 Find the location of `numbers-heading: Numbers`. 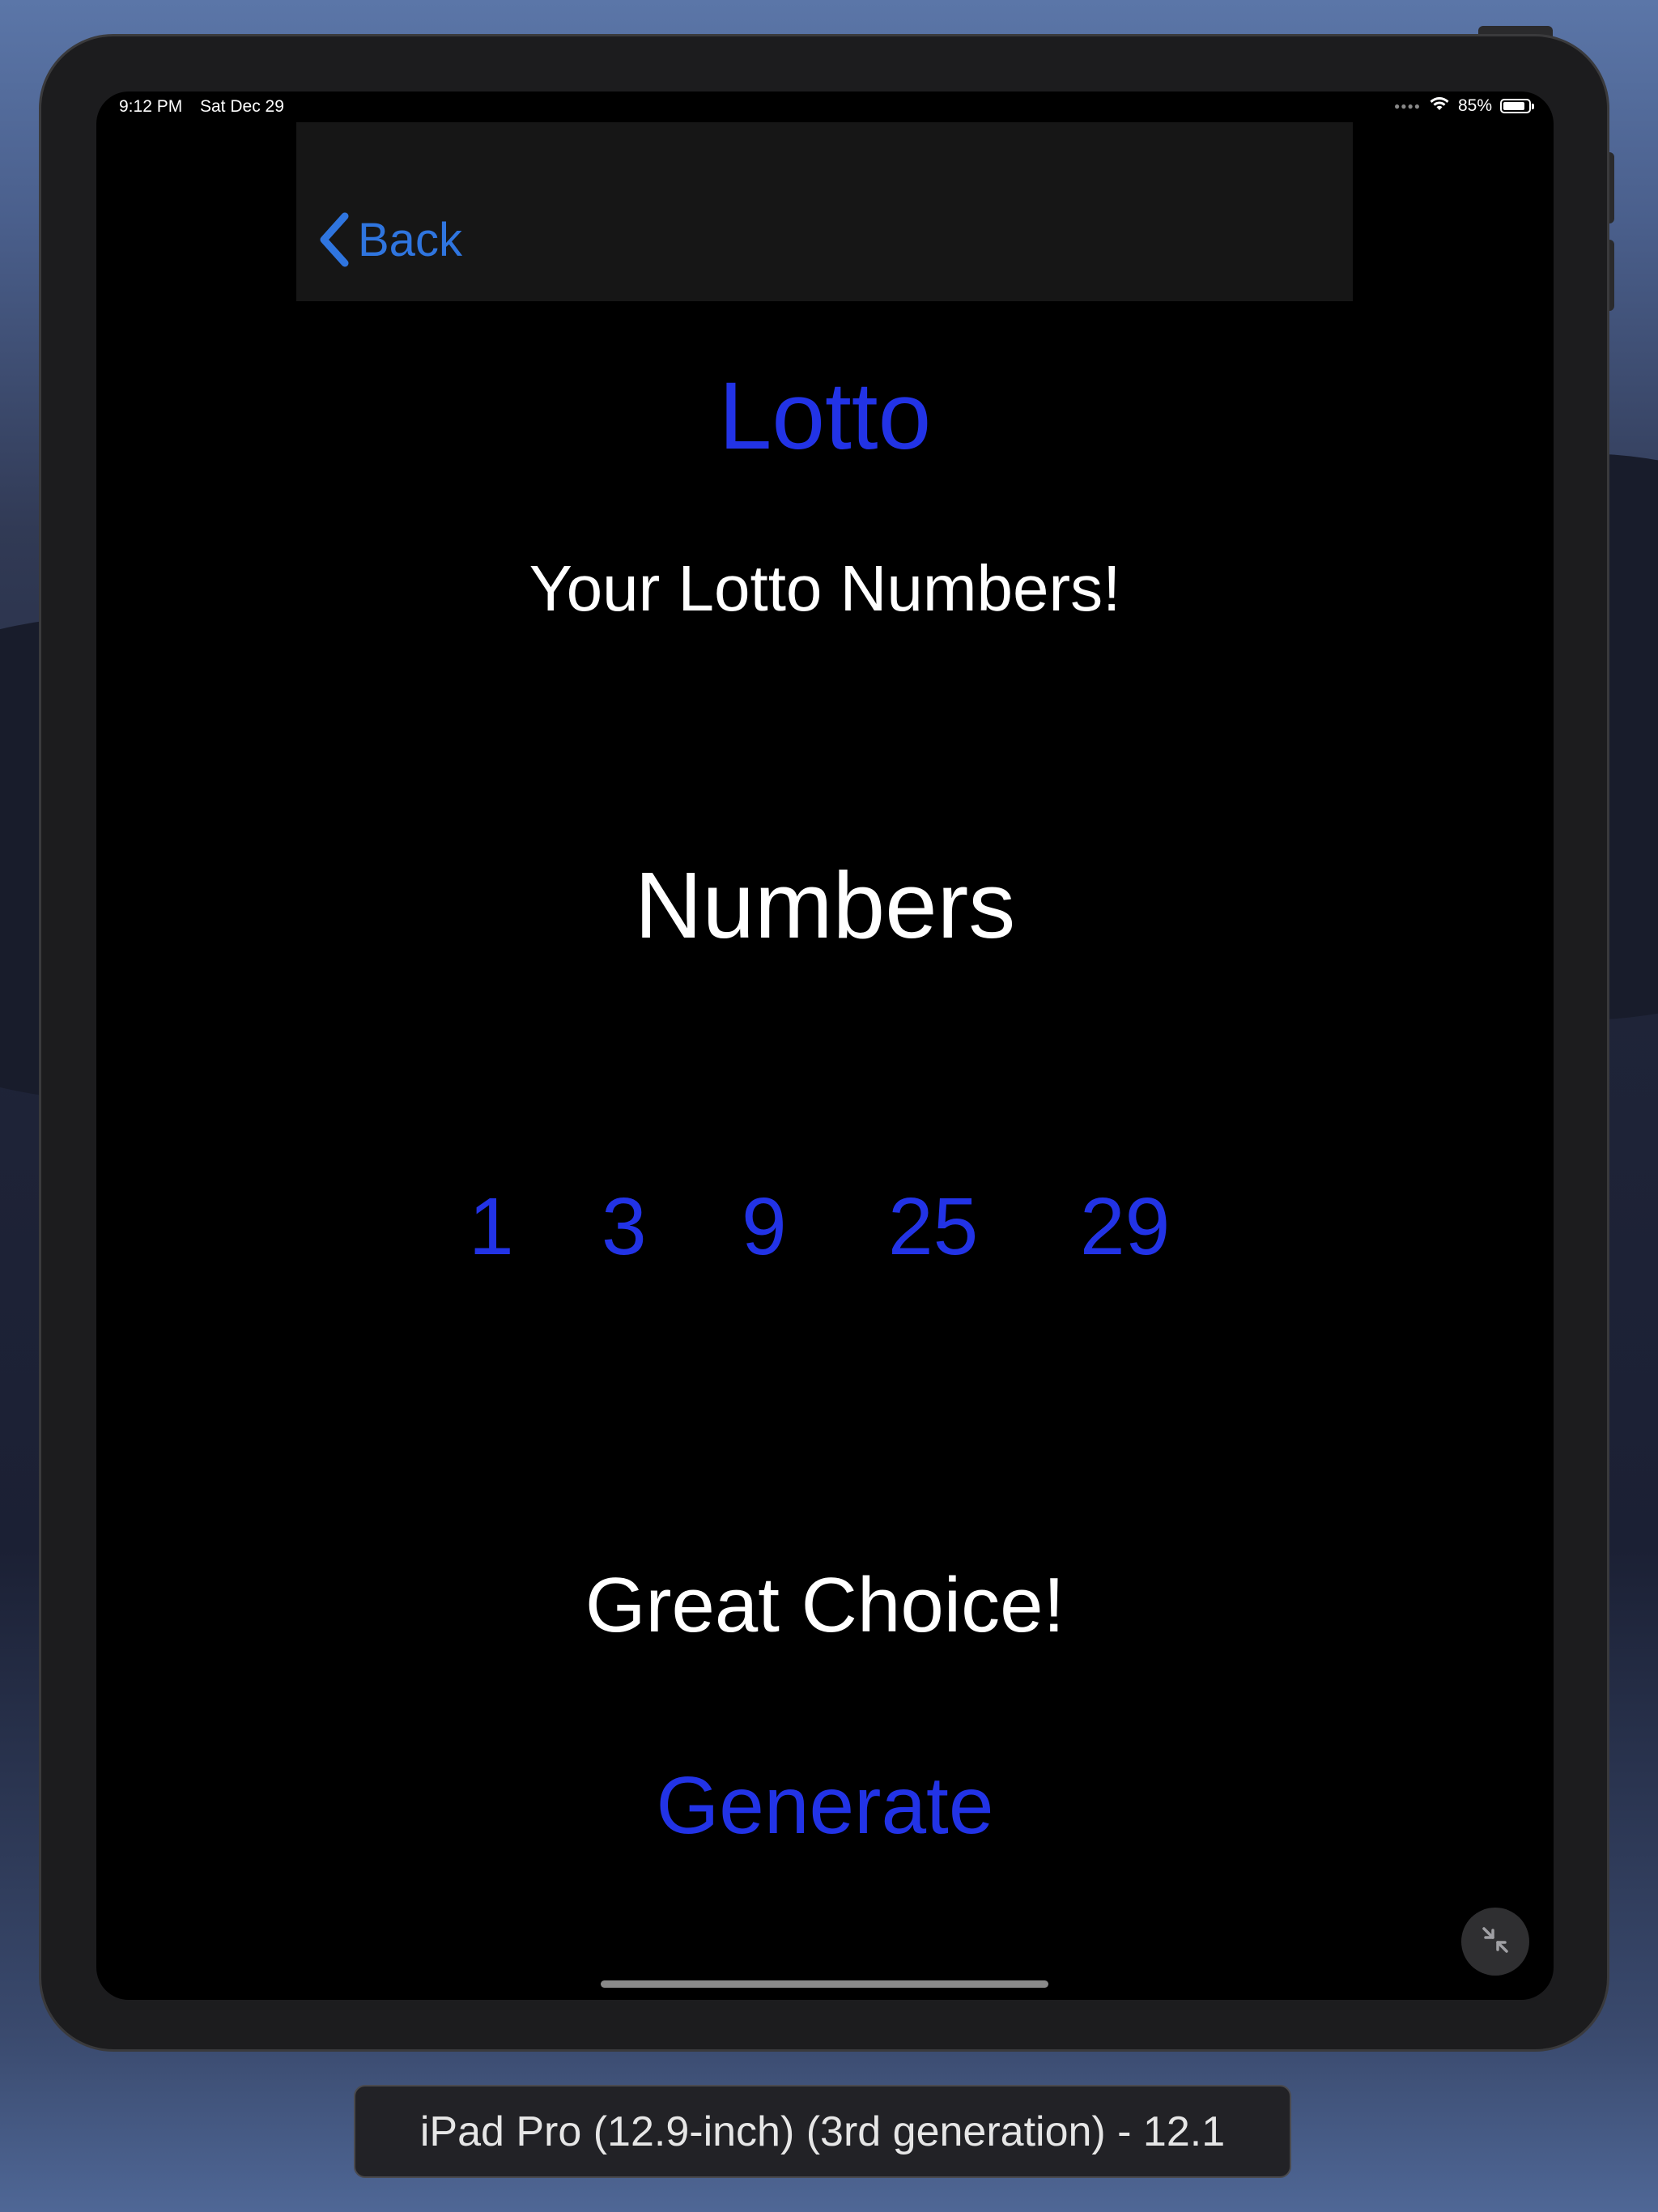

numbers-heading: Numbers is located at coordinates (825, 906).